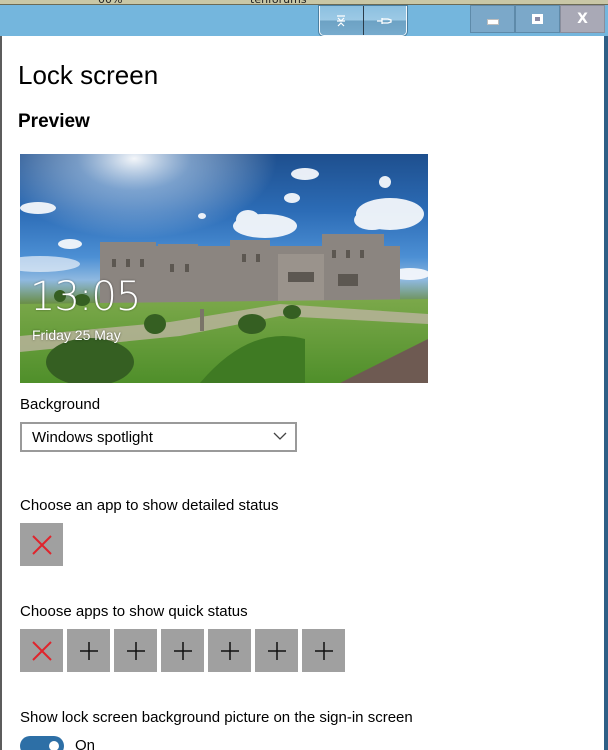 This screenshot has width=608, height=750. I want to click on collapse-arrows-icon, so click(341, 20).